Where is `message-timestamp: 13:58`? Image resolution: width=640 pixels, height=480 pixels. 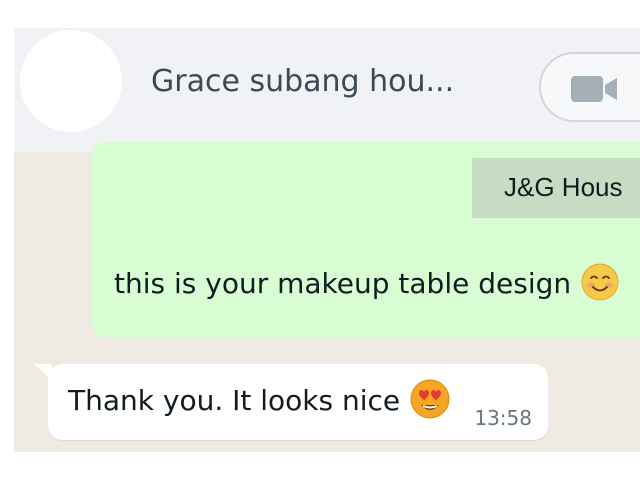
message-timestamp: 13:58 is located at coordinates (503, 418).